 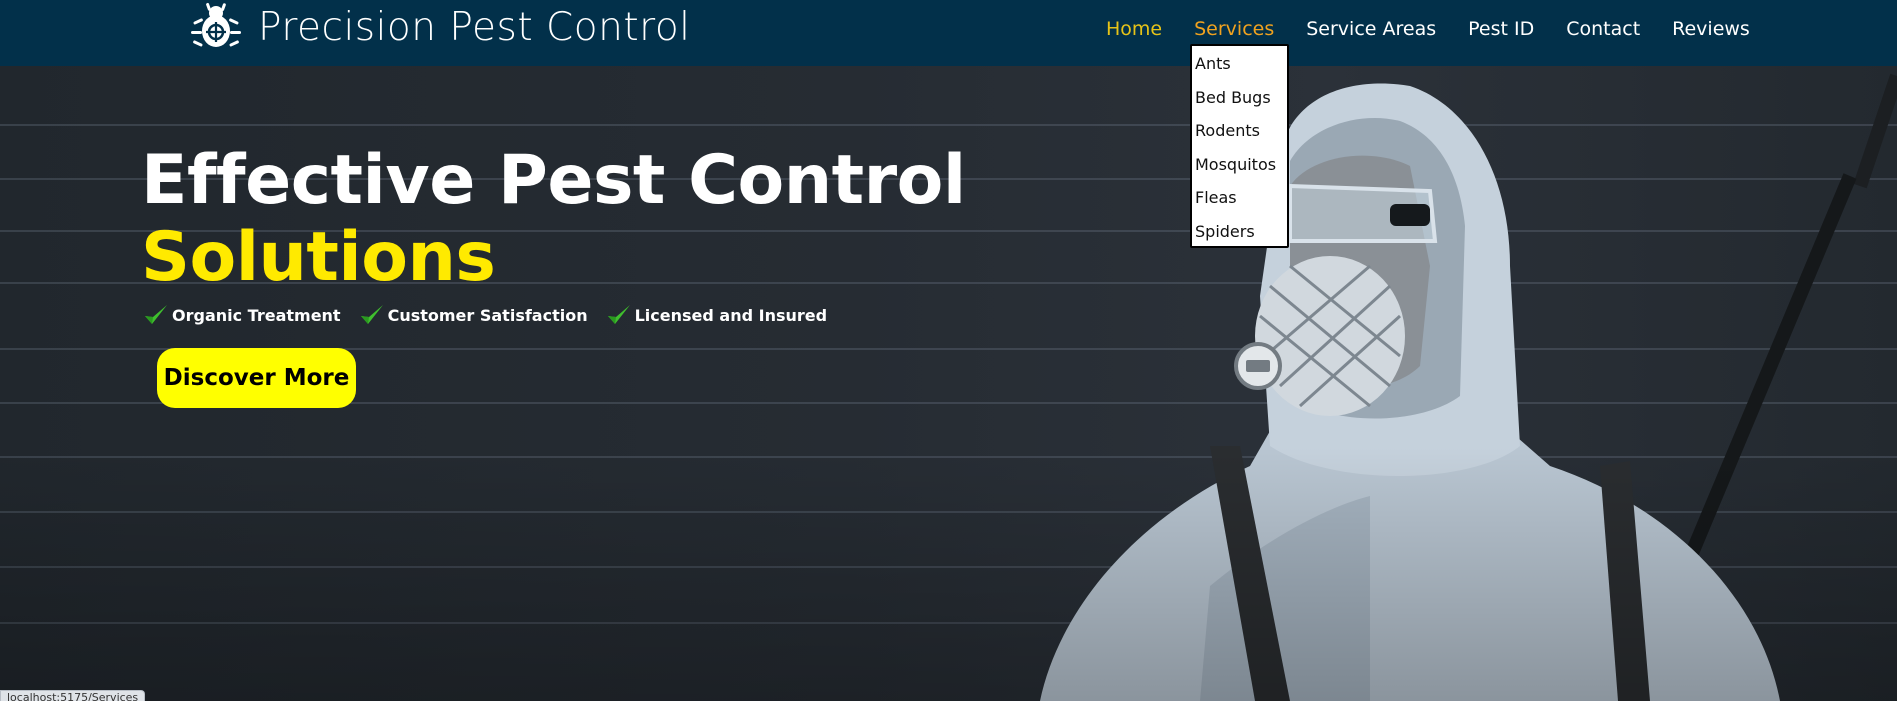 I want to click on nav-reviews: Reviews, so click(x=1711, y=29).